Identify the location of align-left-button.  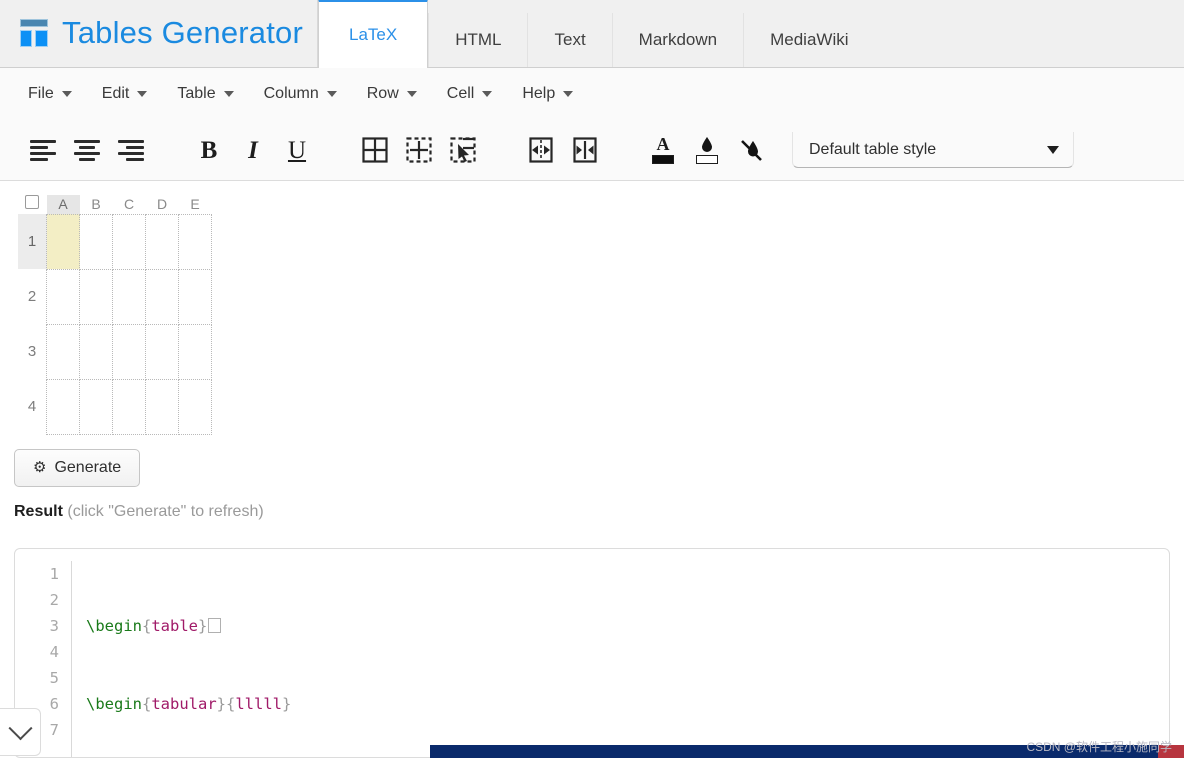
(43, 150).